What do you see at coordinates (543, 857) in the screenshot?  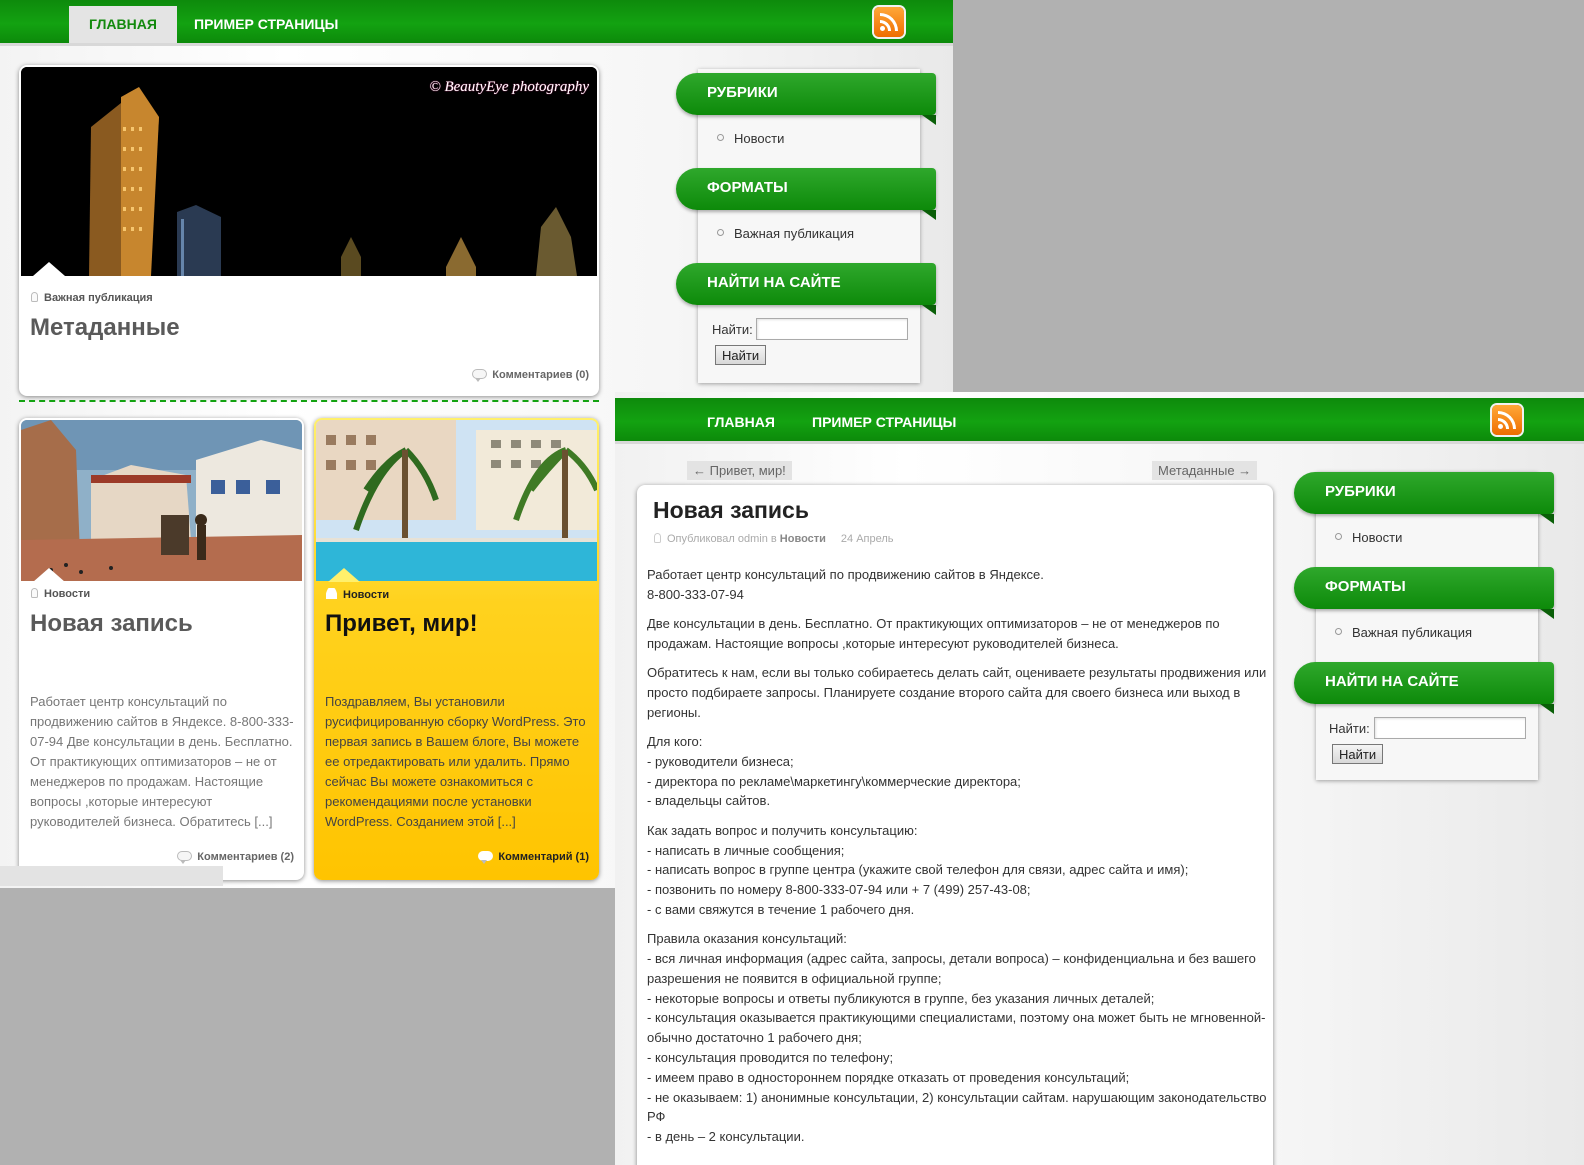 I see `post-comments-label: Комментарий (1)` at bounding box center [543, 857].